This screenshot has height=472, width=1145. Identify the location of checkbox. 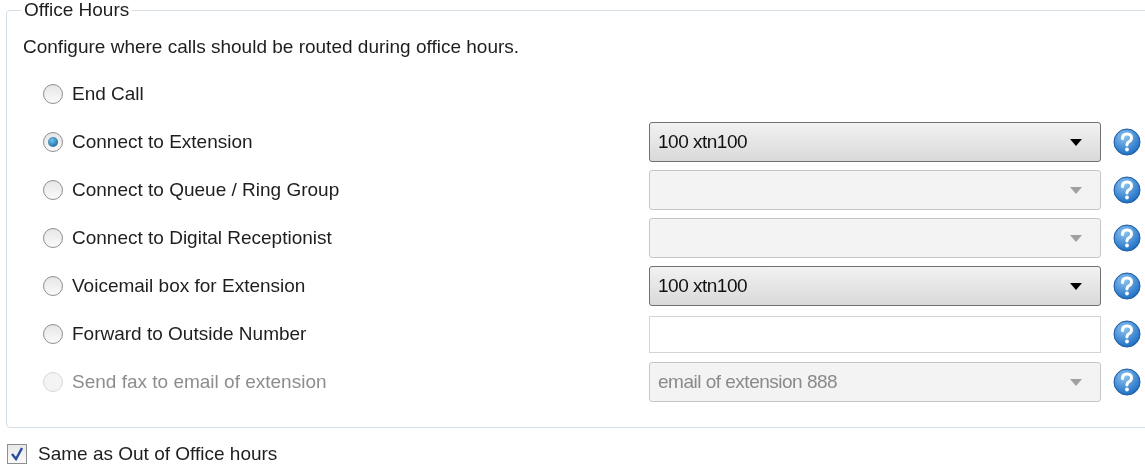
(17, 454).